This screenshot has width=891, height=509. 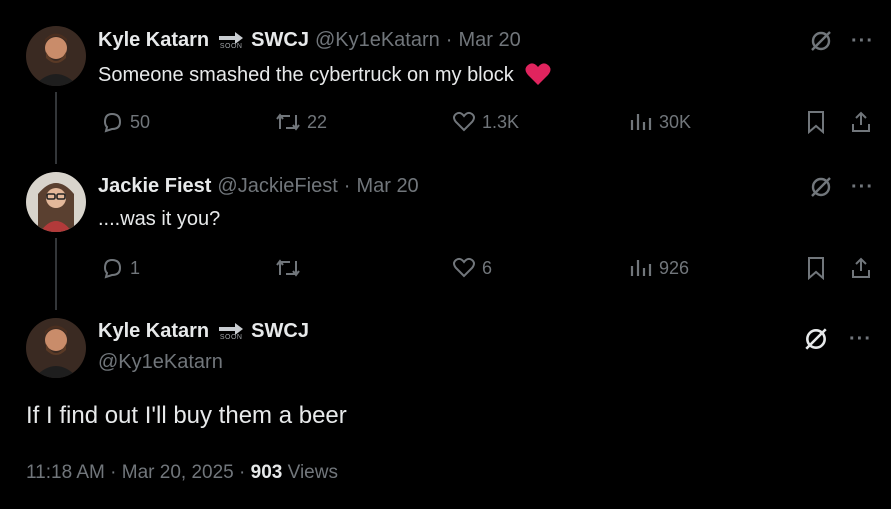 I want to click on reply-button: 1, so click(x=120, y=268).